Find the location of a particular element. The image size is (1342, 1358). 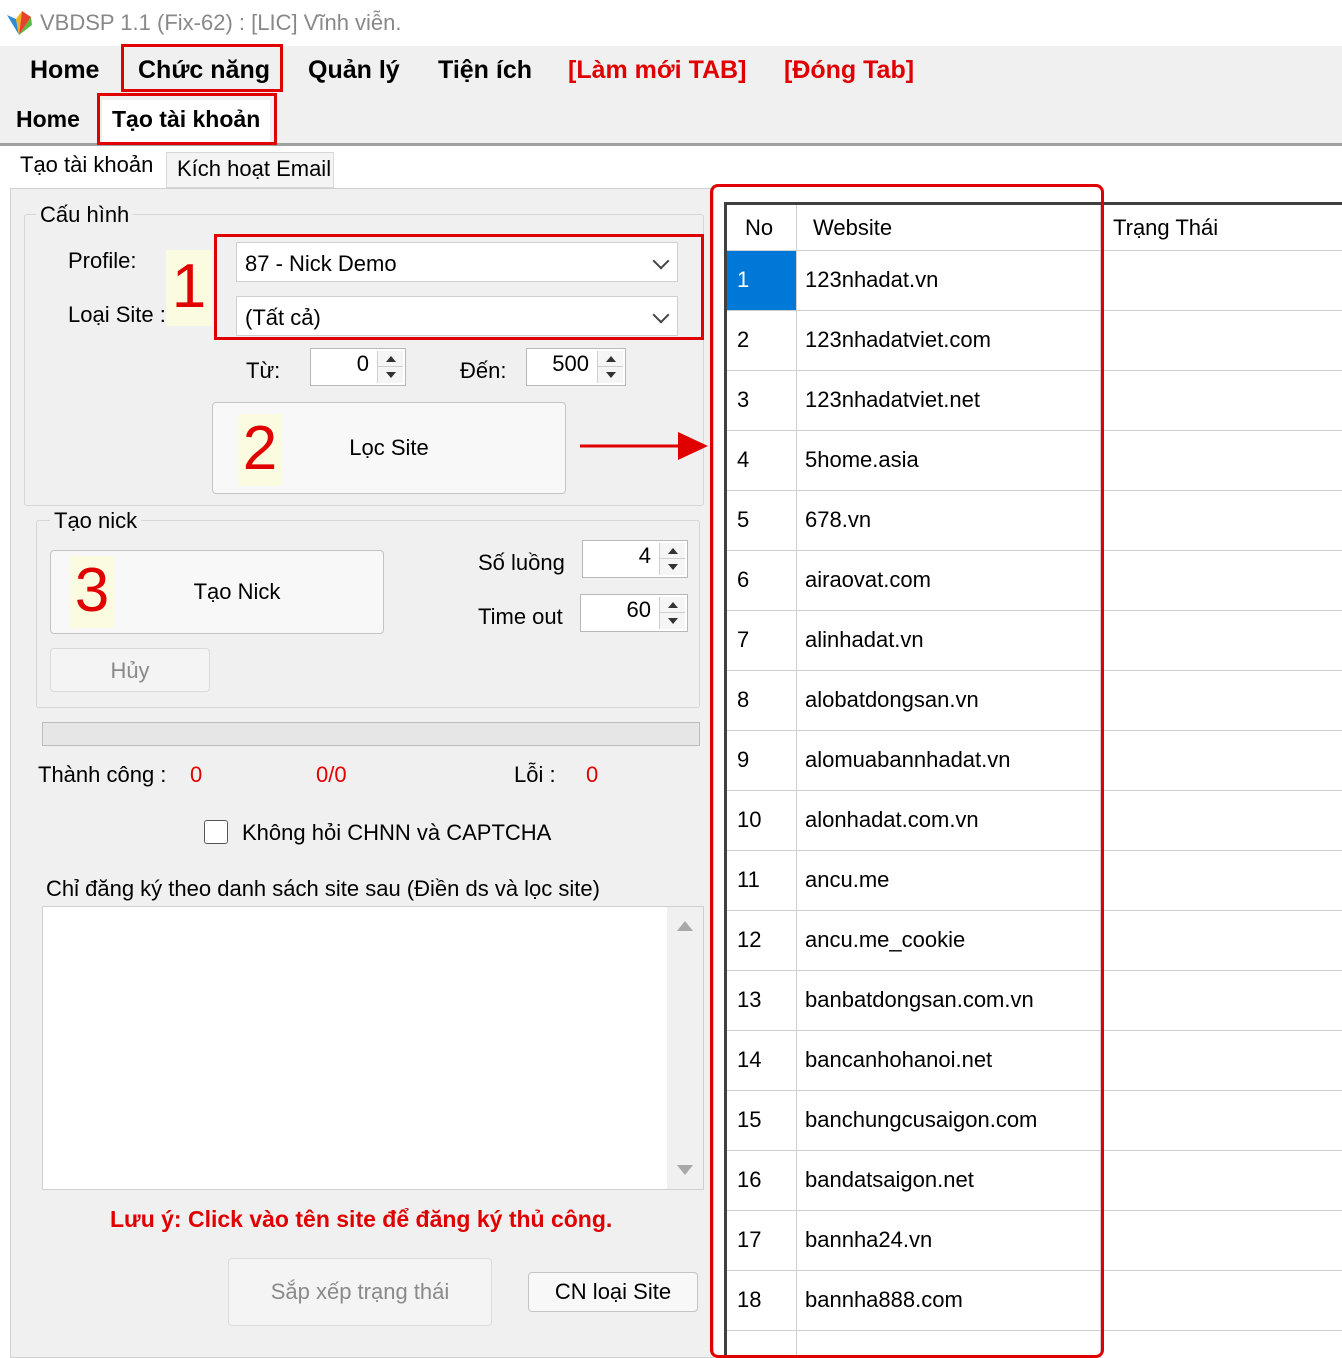

tab-create-account: Tạo tài khoản is located at coordinates (88, 168).